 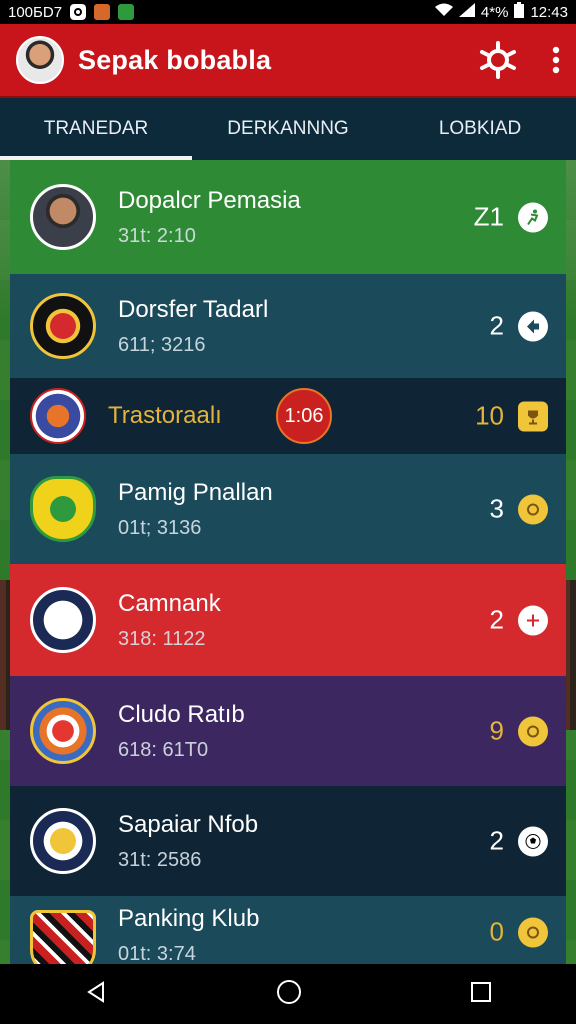 I want to click on battery-icon, so click(x=519, y=12).